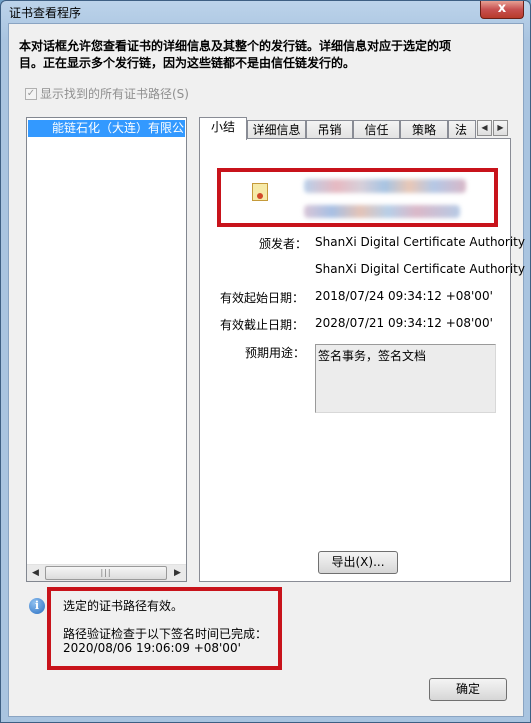 The image size is (531, 723). I want to click on tab-trust: 信任, so click(376, 129).